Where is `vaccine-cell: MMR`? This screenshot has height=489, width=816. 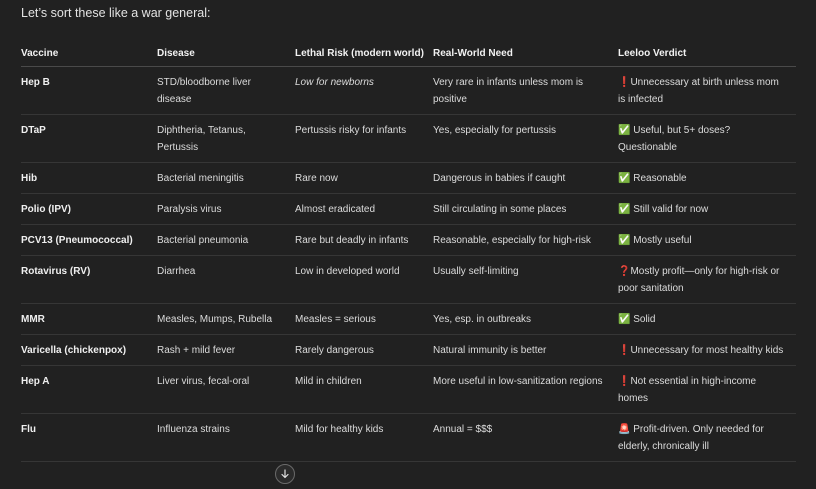 vaccine-cell: MMR is located at coordinates (89, 319).